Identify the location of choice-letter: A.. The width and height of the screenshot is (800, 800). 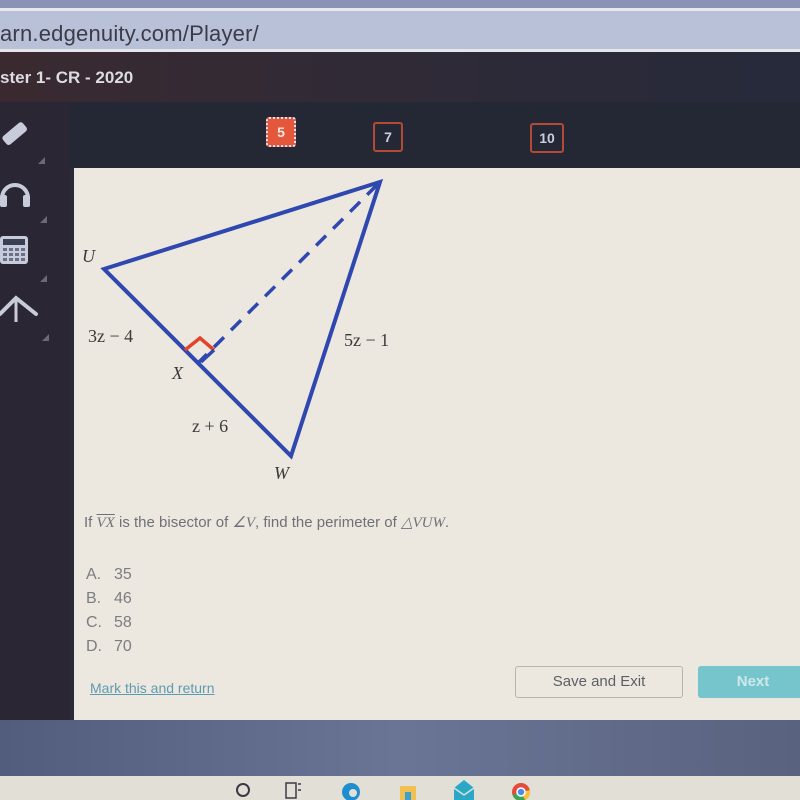
(94, 574).